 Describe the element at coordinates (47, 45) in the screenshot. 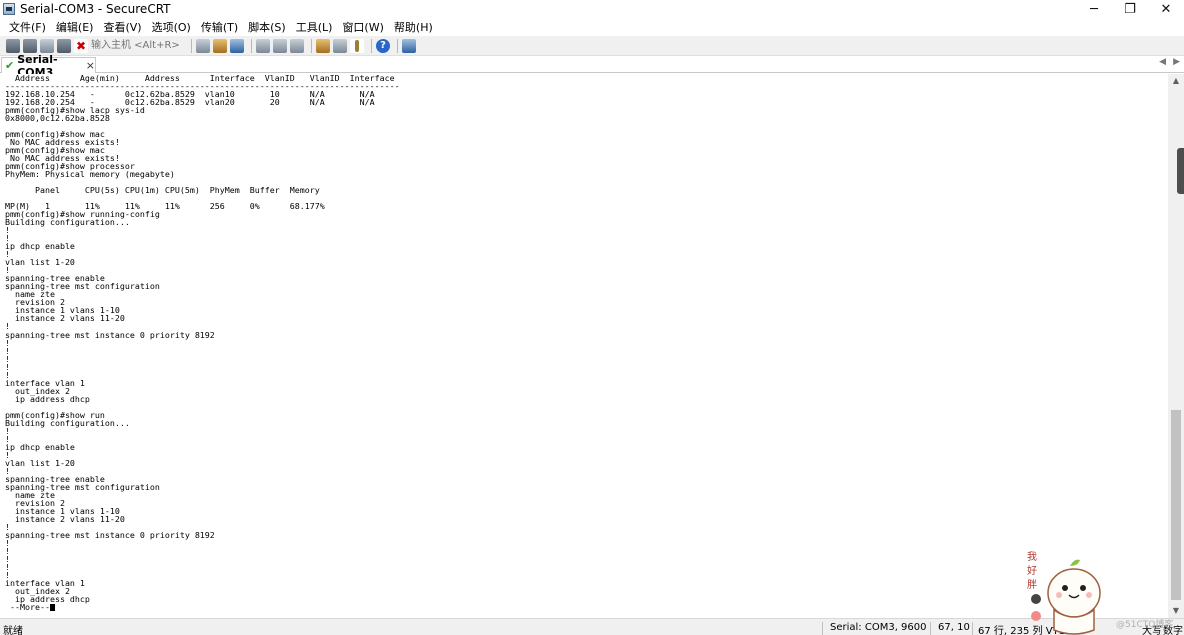

I see `connect-in-tab-icon` at that location.